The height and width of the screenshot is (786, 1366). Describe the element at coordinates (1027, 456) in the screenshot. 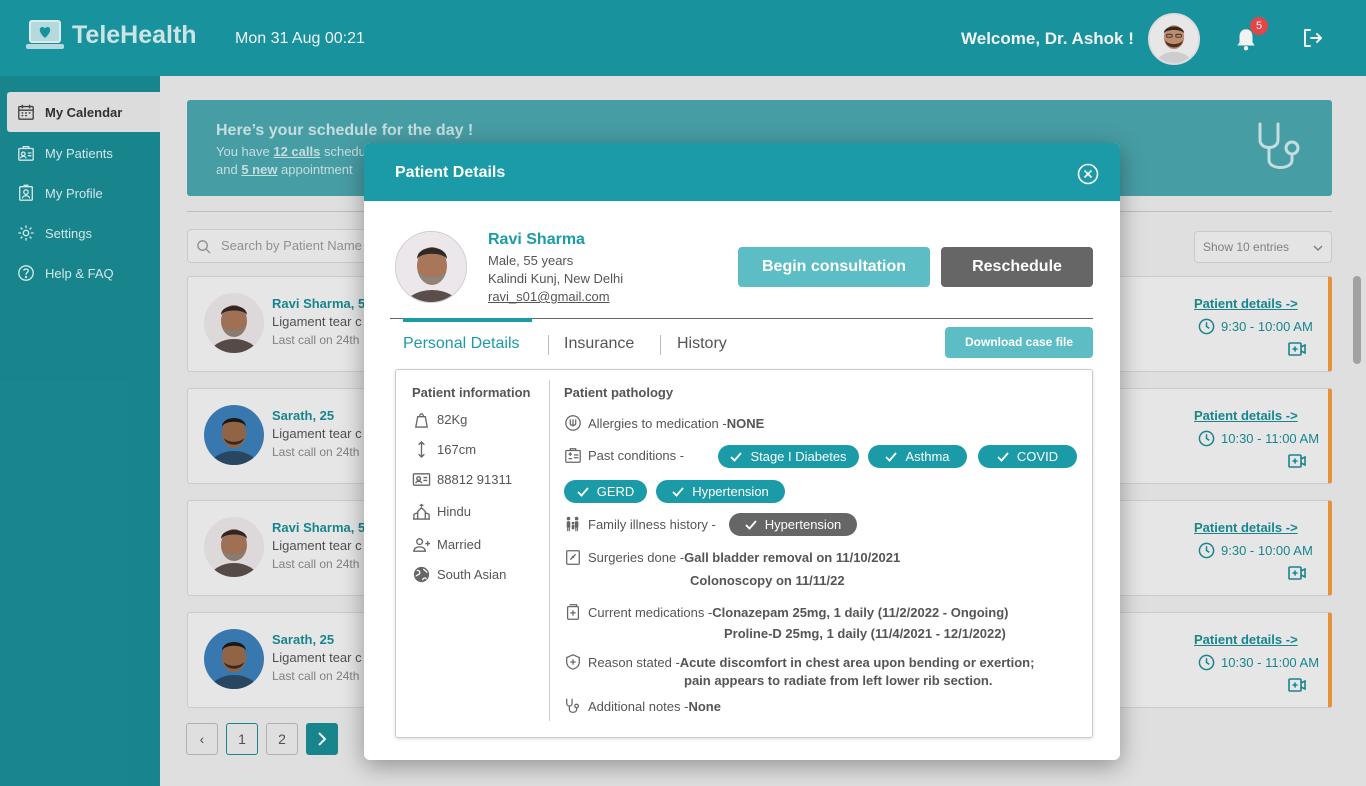

I see `condition-chip-covid: COVID` at that location.